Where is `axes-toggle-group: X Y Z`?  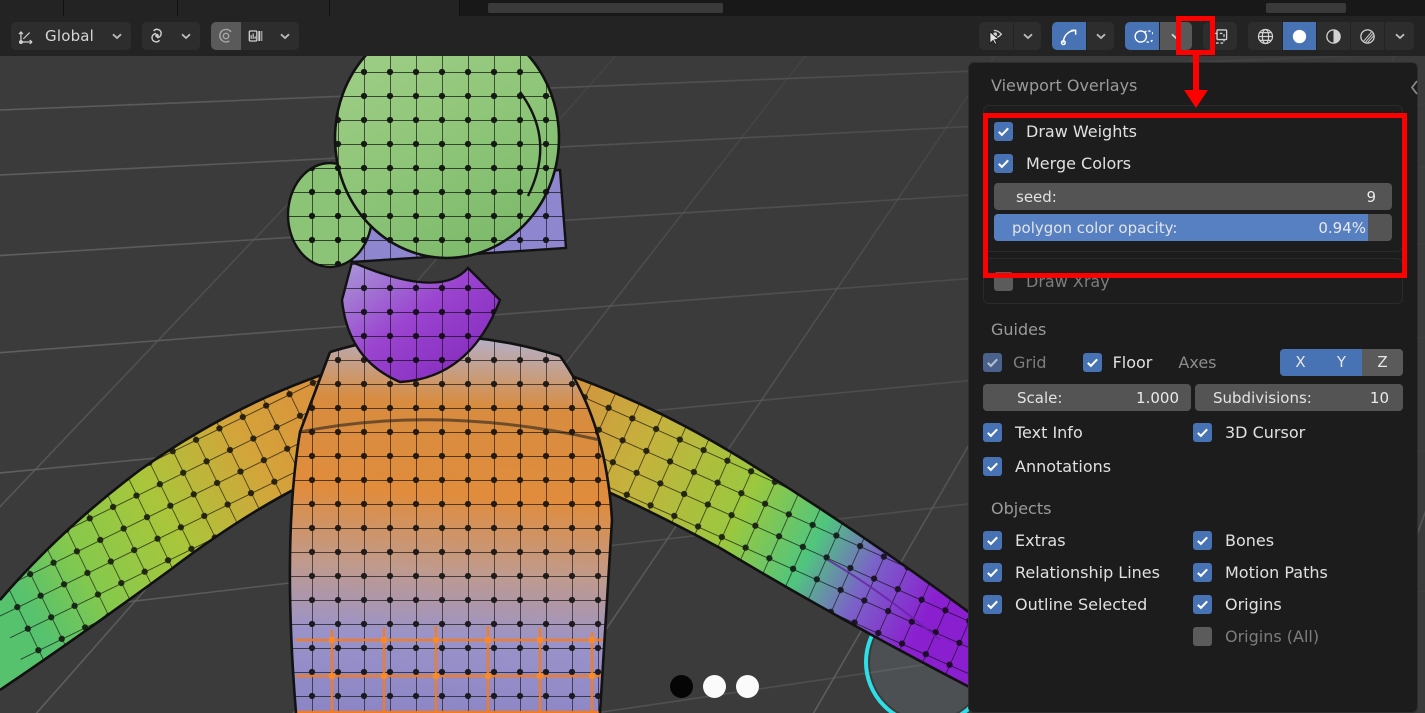 axes-toggle-group: X Y Z is located at coordinates (1341, 362).